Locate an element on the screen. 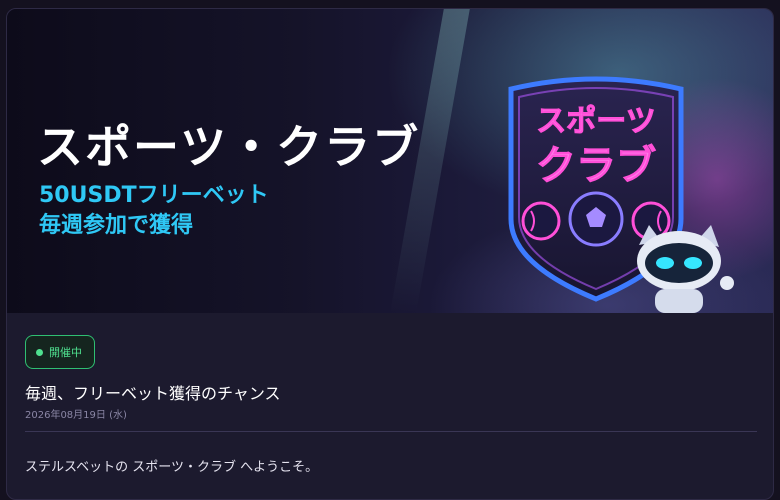 The height and width of the screenshot is (500, 780). status-dot-icon is located at coordinates (39, 352).